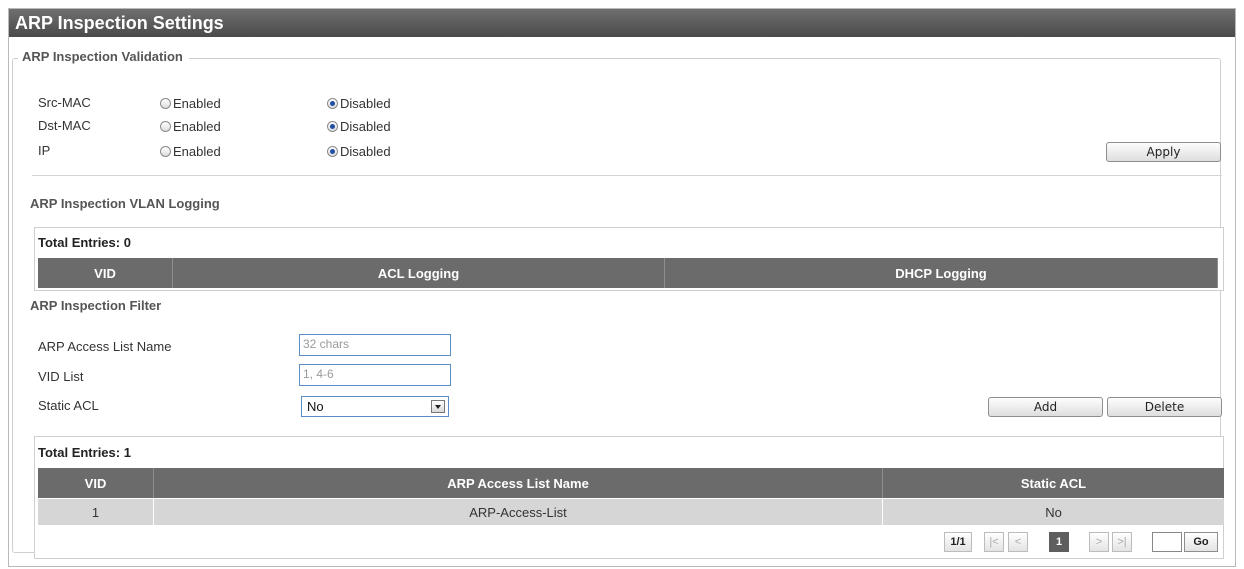 This screenshot has width=1244, height=569. What do you see at coordinates (1053, 483) in the screenshot?
I see `column-header-static-acl: Static ACL` at bounding box center [1053, 483].